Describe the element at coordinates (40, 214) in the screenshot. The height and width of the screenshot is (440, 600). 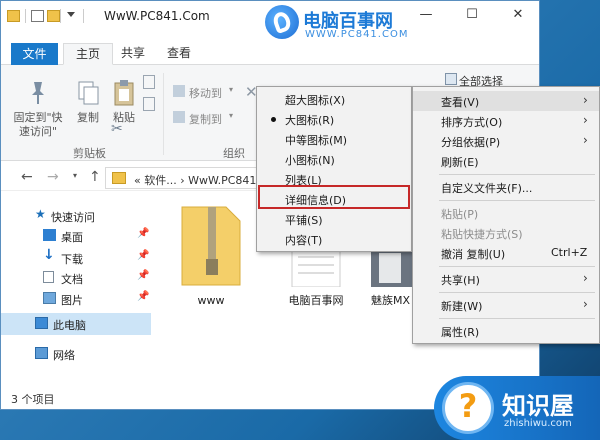
I see `star-icon: ★` at that location.